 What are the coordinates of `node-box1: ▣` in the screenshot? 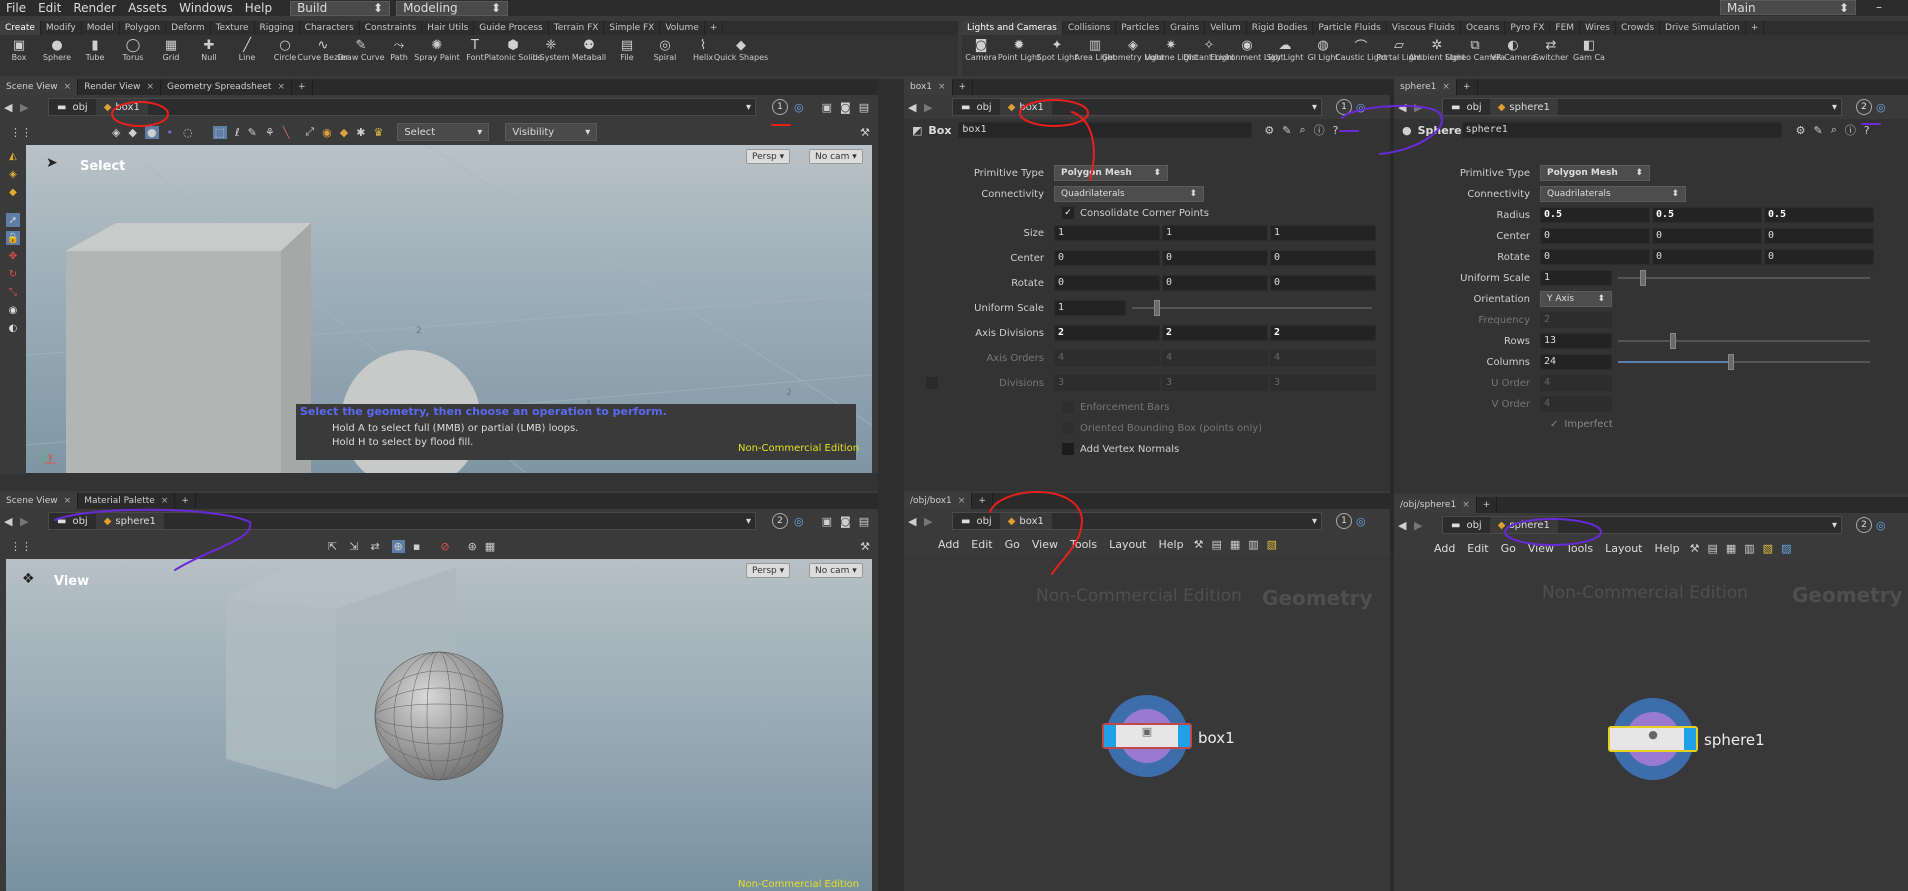 It's located at (1147, 740).